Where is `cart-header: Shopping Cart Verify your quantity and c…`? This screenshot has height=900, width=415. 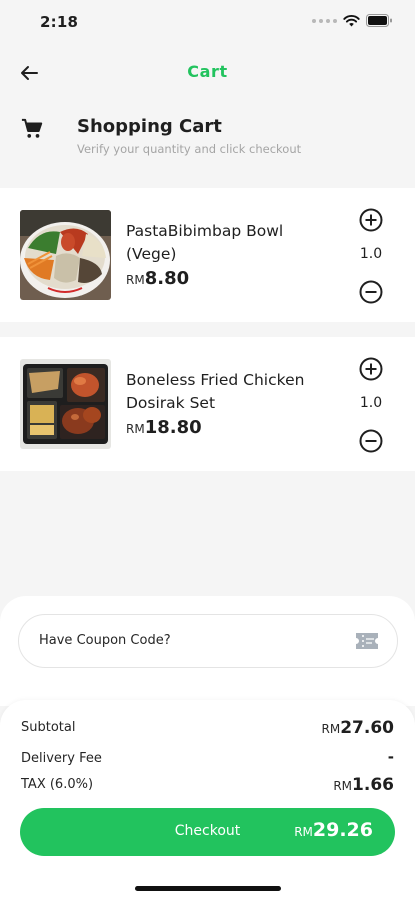
cart-header: Shopping Cart Verify your quantity and c… is located at coordinates (207, 140).